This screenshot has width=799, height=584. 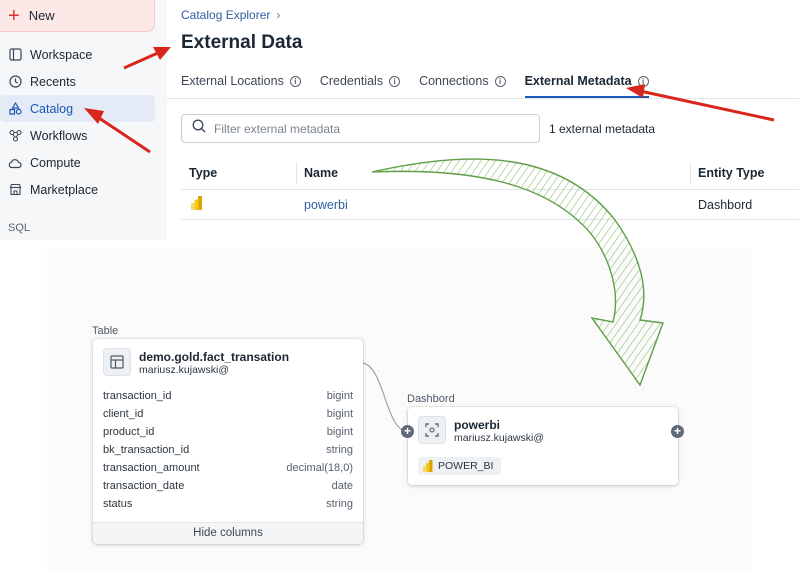 I want to click on sidebar-item-workspace: Workspace, so click(x=77, y=54).